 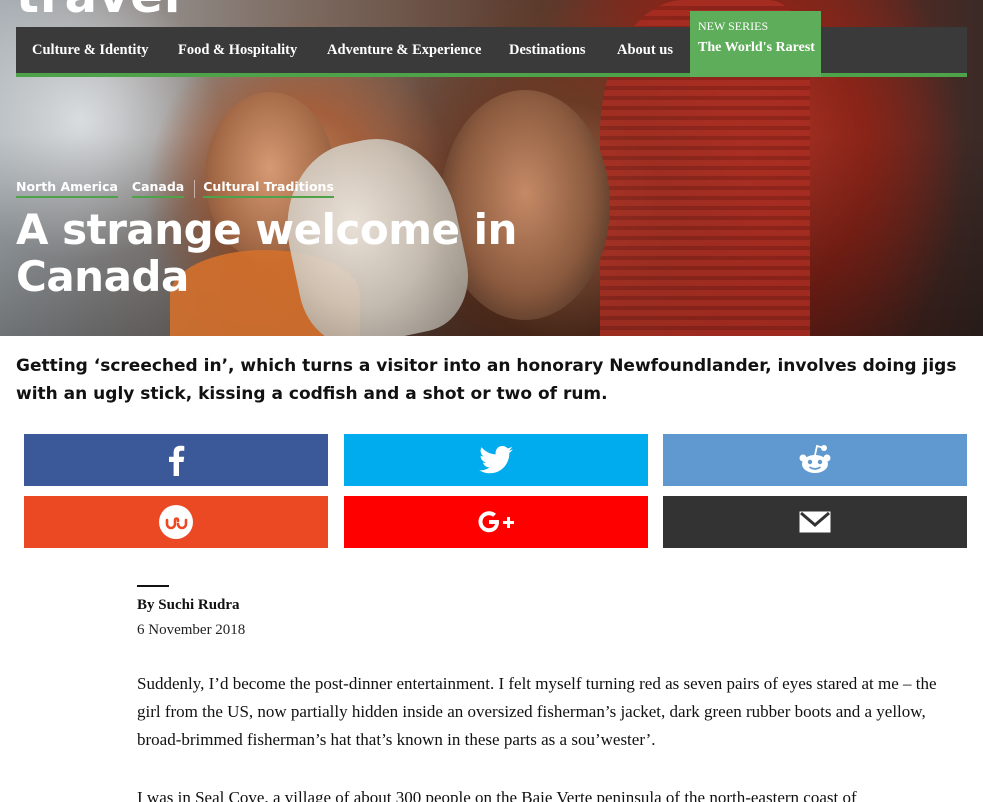 What do you see at coordinates (733, 26) in the screenshot?
I see `feature-kicker: NEW SERIES` at bounding box center [733, 26].